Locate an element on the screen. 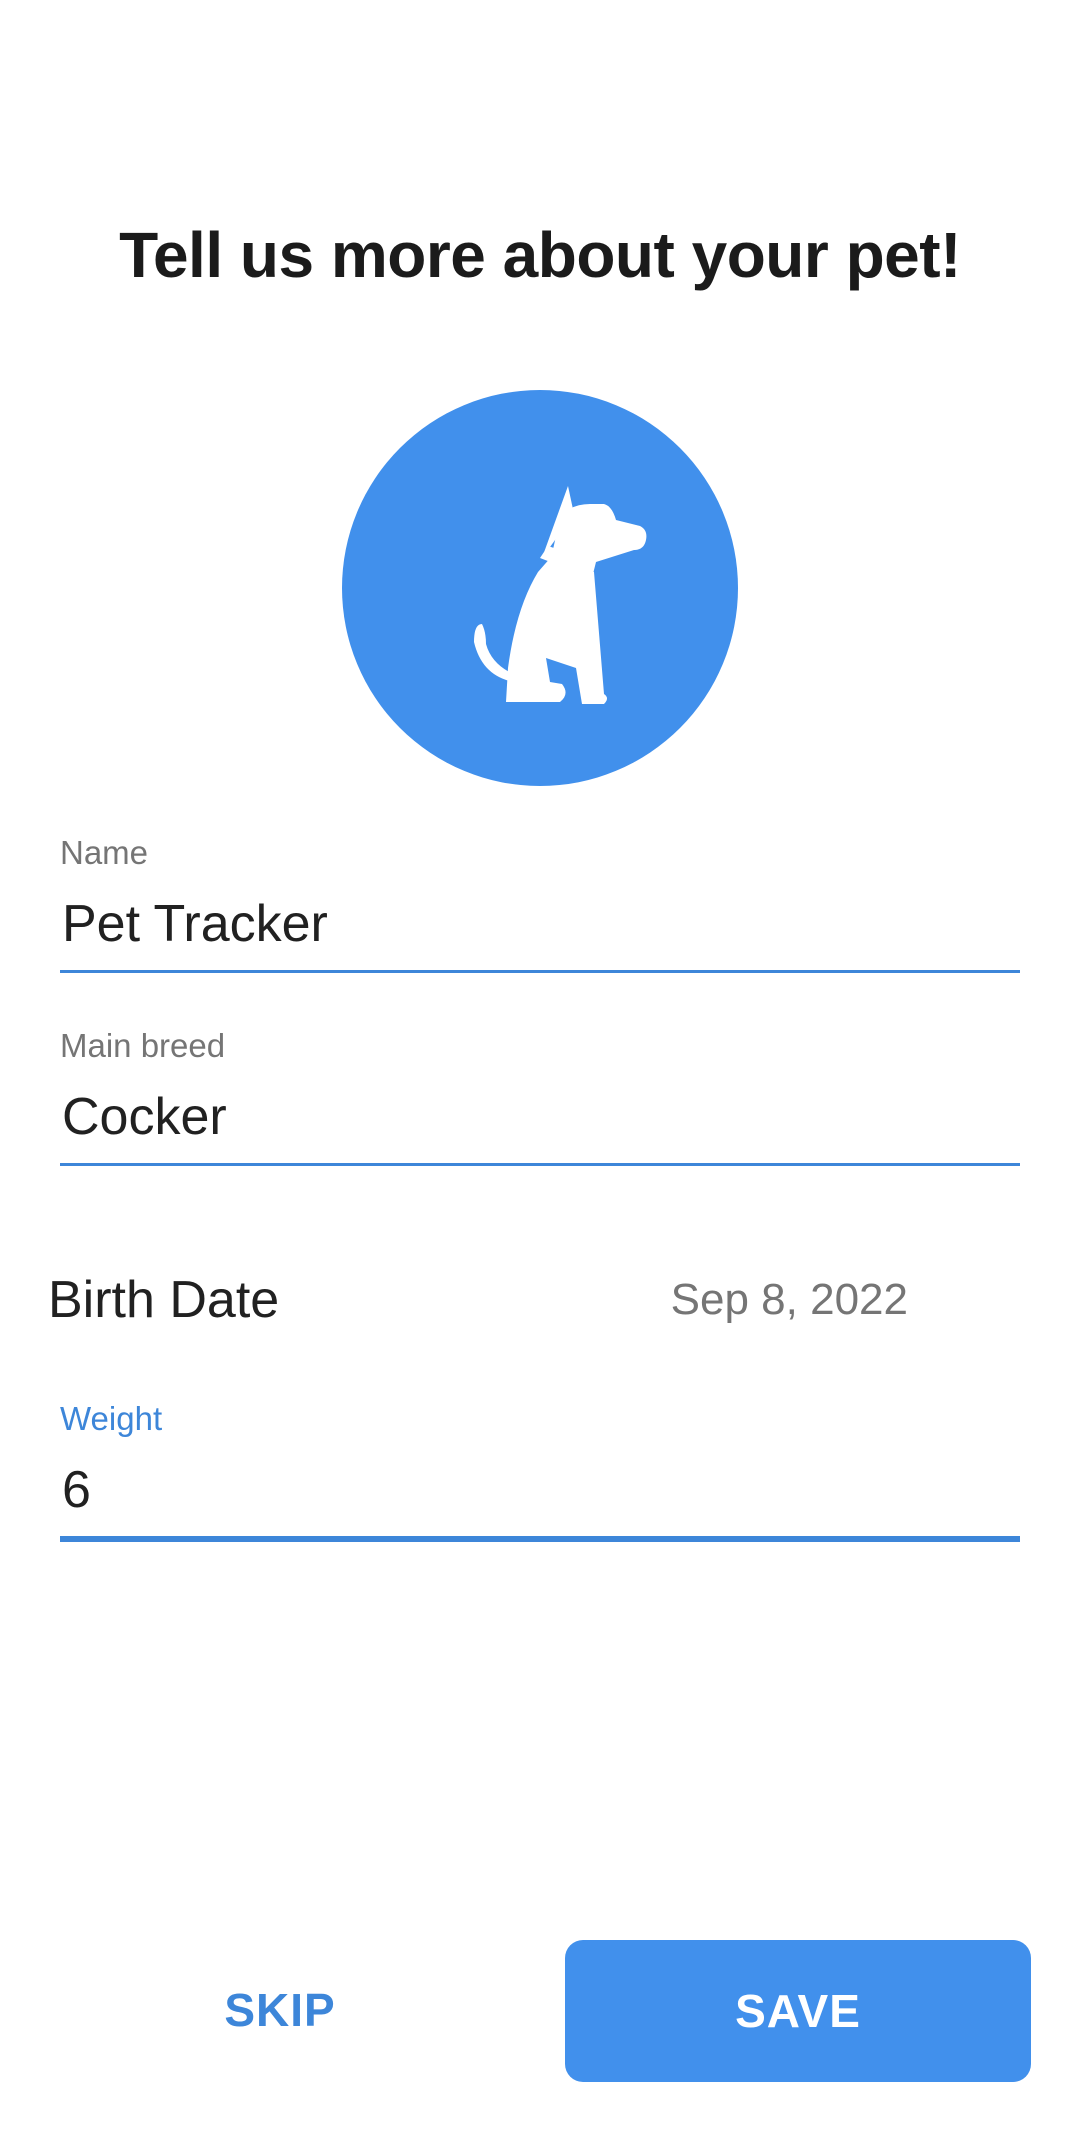 This screenshot has height=2137, width=1080. skip-button: SKIP is located at coordinates (280, 2010).